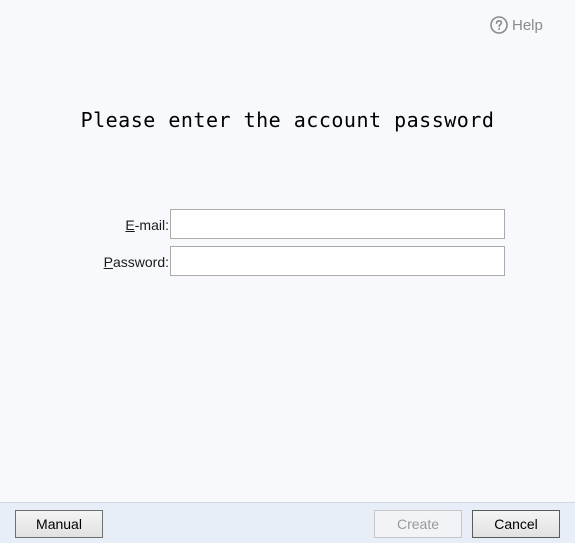 The image size is (575, 543). What do you see at coordinates (418, 524) in the screenshot?
I see `create-button: Create` at bounding box center [418, 524].